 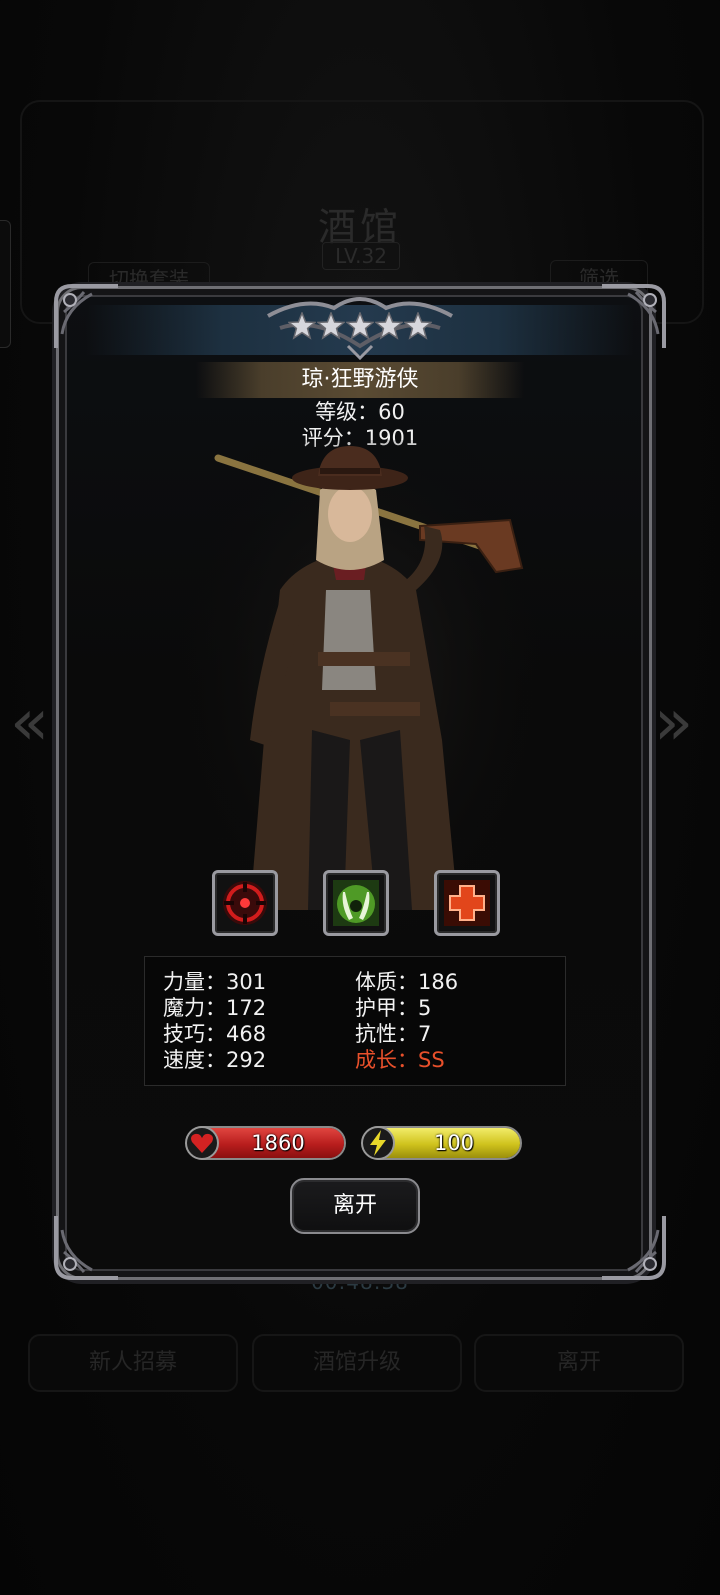 I want to click on skill-row, so click(x=356, y=905).